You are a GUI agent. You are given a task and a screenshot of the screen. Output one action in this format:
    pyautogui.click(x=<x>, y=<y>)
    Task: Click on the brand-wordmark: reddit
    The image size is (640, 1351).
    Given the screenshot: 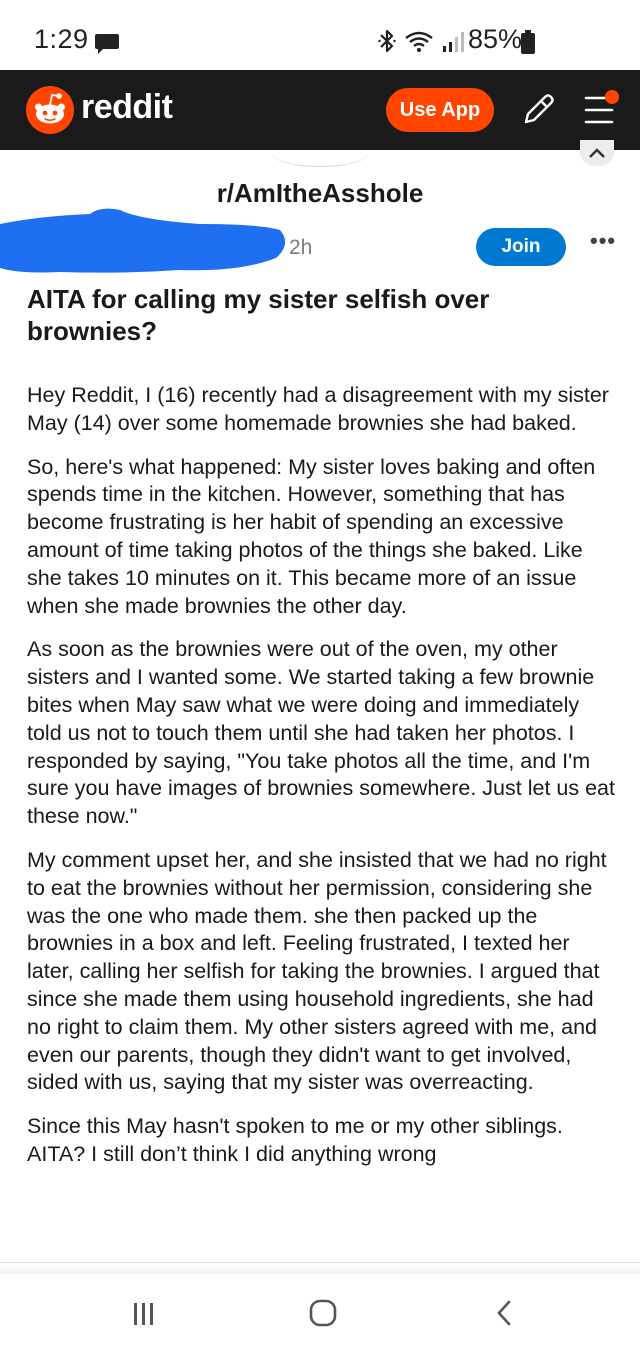 What is the action you would take?
    pyautogui.click(x=127, y=107)
    